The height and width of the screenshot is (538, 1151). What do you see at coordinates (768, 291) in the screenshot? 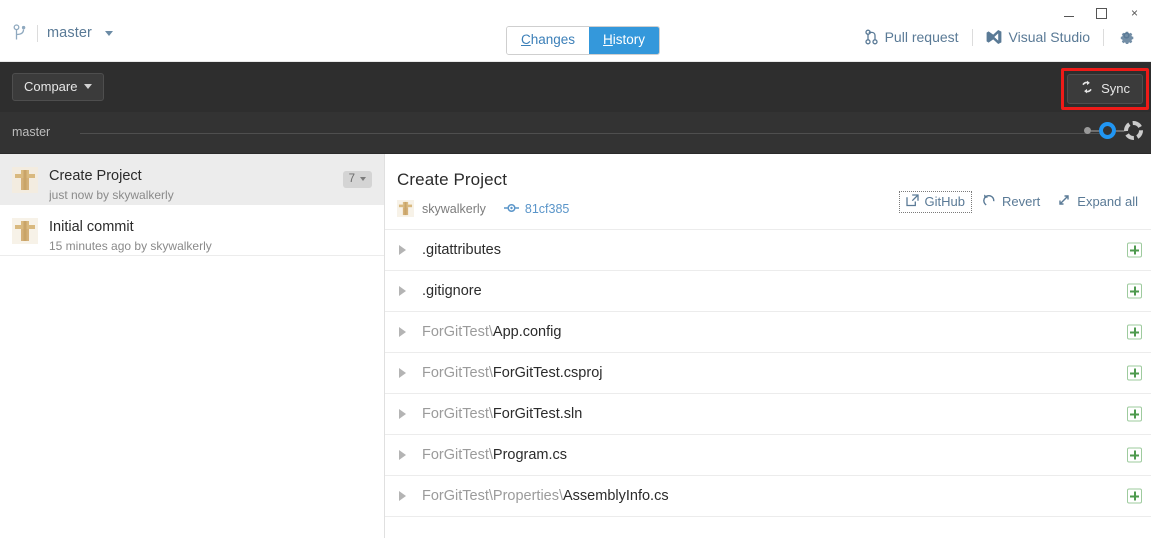
I see `file-row: .gitignore` at bounding box center [768, 291].